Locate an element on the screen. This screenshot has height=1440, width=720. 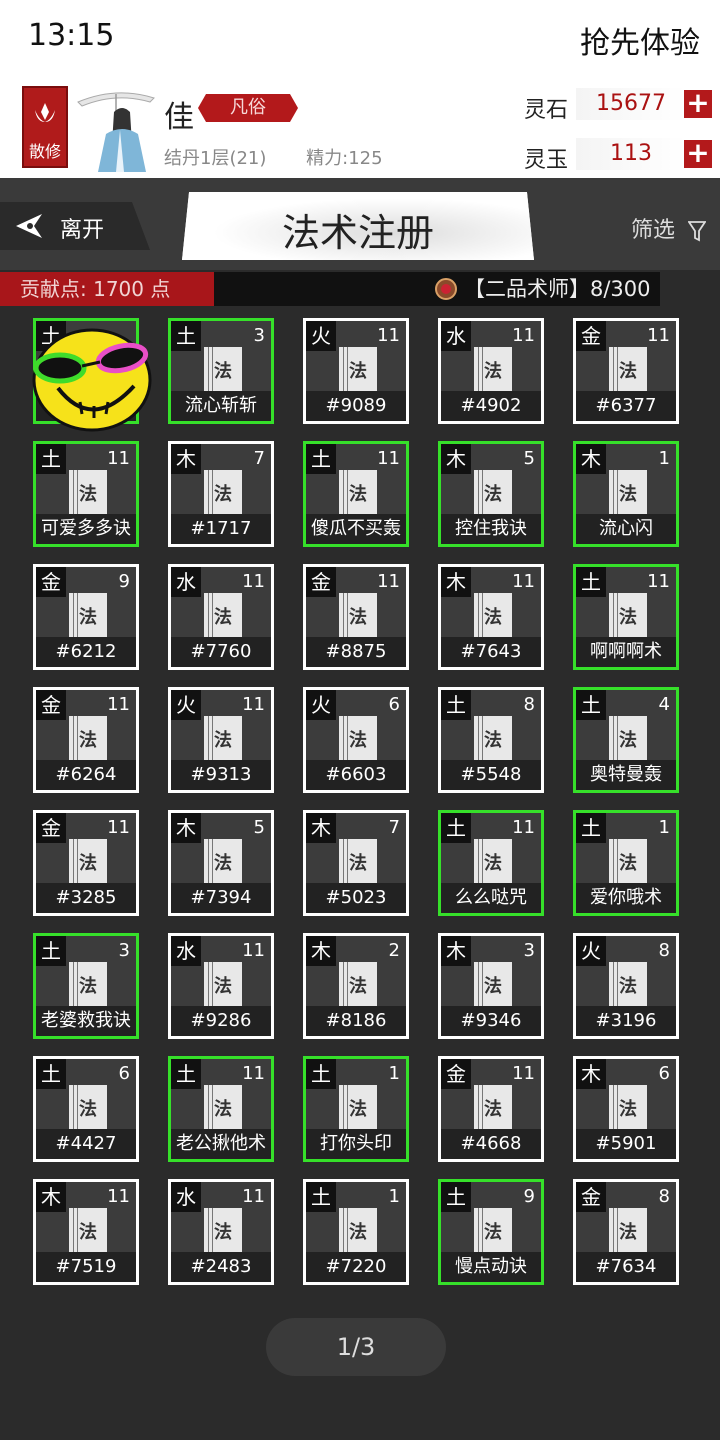
spell-card: 金 11 法 #3285 is located at coordinates (86, 863).